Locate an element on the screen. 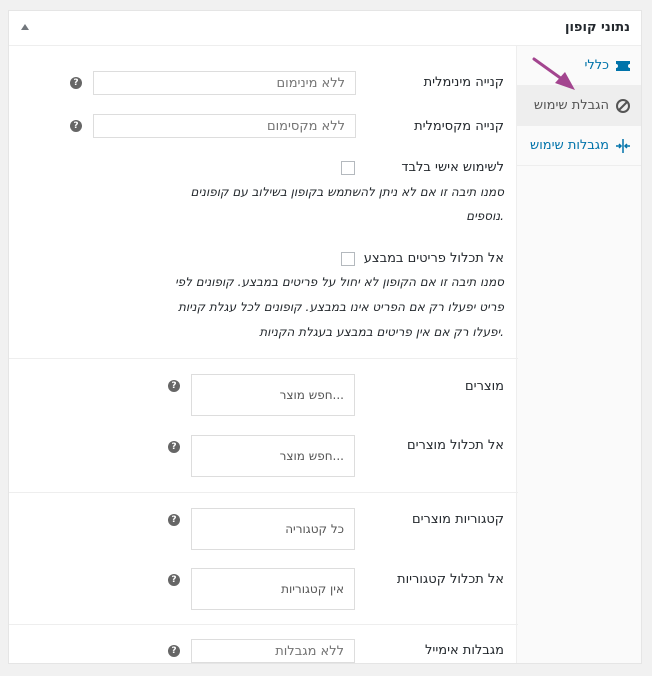  annotation-arrow is located at coordinates (553, 73).